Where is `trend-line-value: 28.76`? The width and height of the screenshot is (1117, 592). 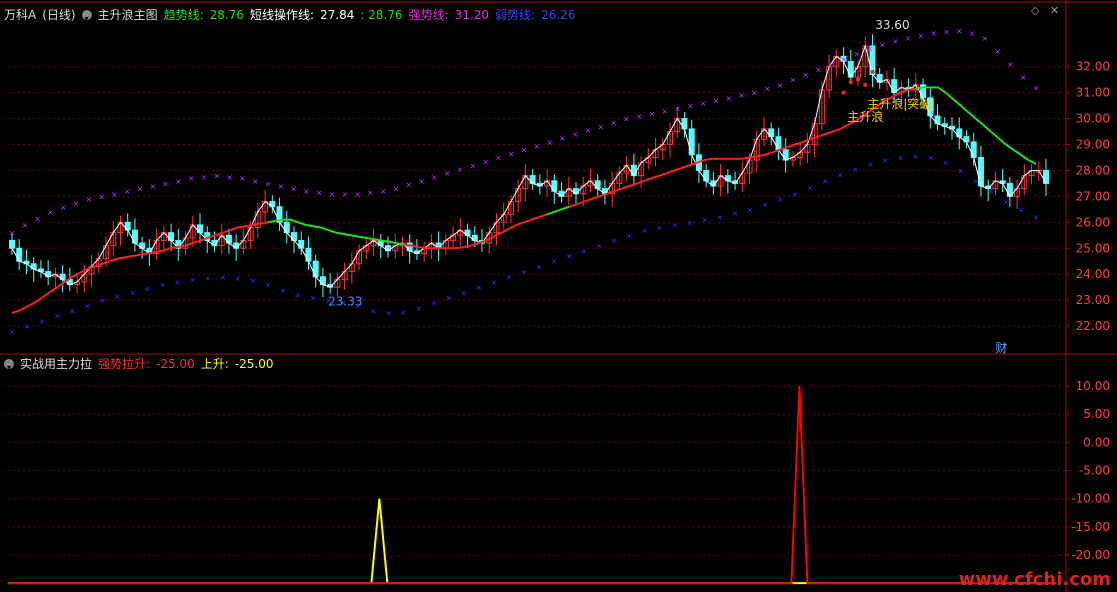
trend-line-value: 28.76 is located at coordinates (227, 15).